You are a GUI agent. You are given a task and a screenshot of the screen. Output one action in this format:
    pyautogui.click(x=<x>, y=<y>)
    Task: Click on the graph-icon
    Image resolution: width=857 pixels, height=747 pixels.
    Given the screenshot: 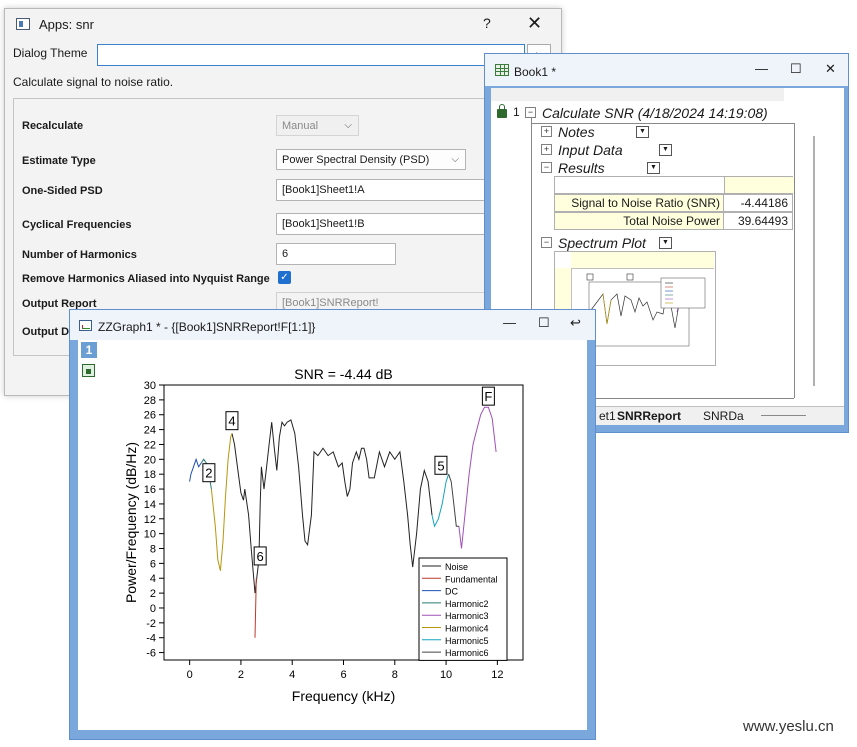 What is the action you would take?
    pyautogui.click(x=85, y=325)
    